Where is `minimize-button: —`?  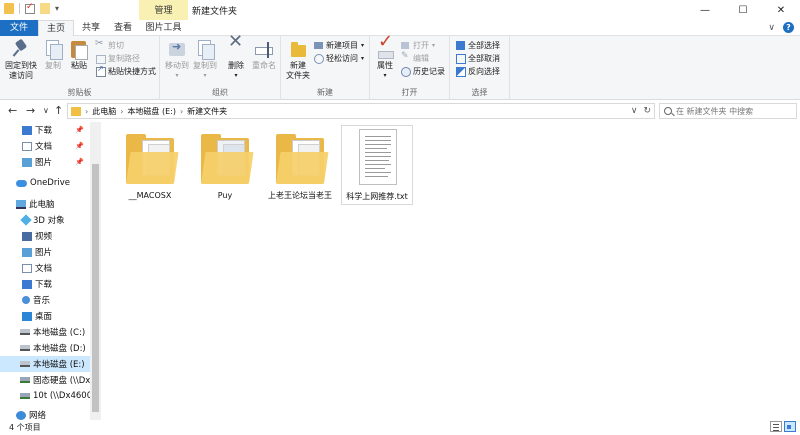 minimize-button: — is located at coordinates (705, 10).